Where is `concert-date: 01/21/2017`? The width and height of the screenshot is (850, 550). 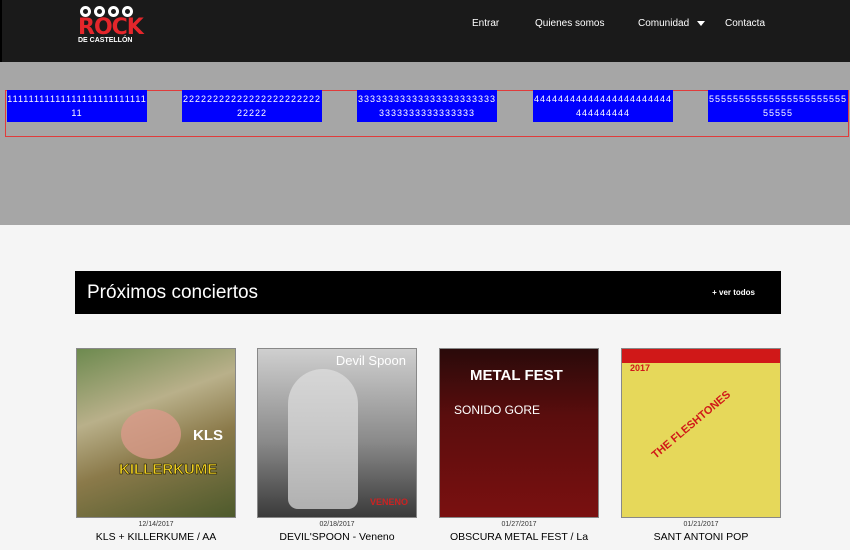 concert-date: 01/21/2017 is located at coordinates (701, 524).